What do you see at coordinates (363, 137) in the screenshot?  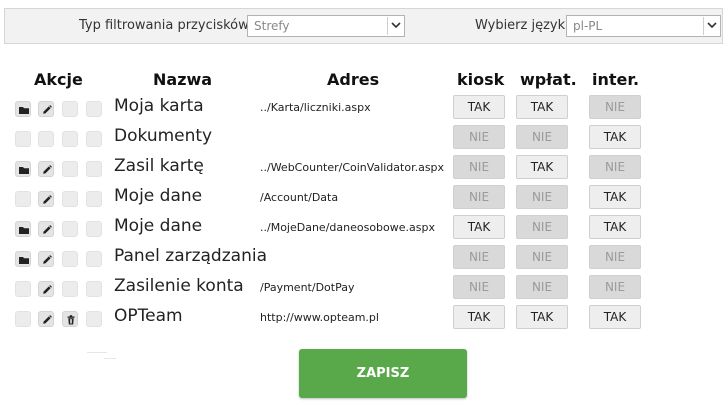 I see `table-row: Dokumenty NIE NIE TAK` at bounding box center [363, 137].